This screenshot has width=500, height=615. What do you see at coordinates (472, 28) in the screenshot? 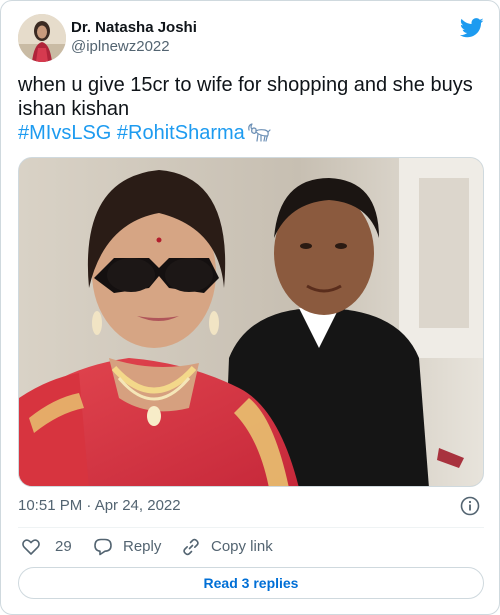
I see `twitter-bird-icon` at bounding box center [472, 28].